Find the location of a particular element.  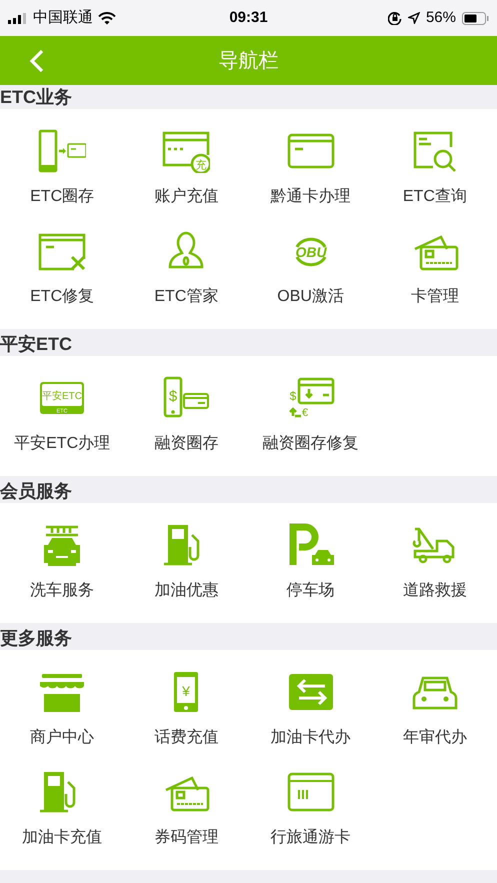

service-label: 黔通卡办理 is located at coordinates (310, 197).